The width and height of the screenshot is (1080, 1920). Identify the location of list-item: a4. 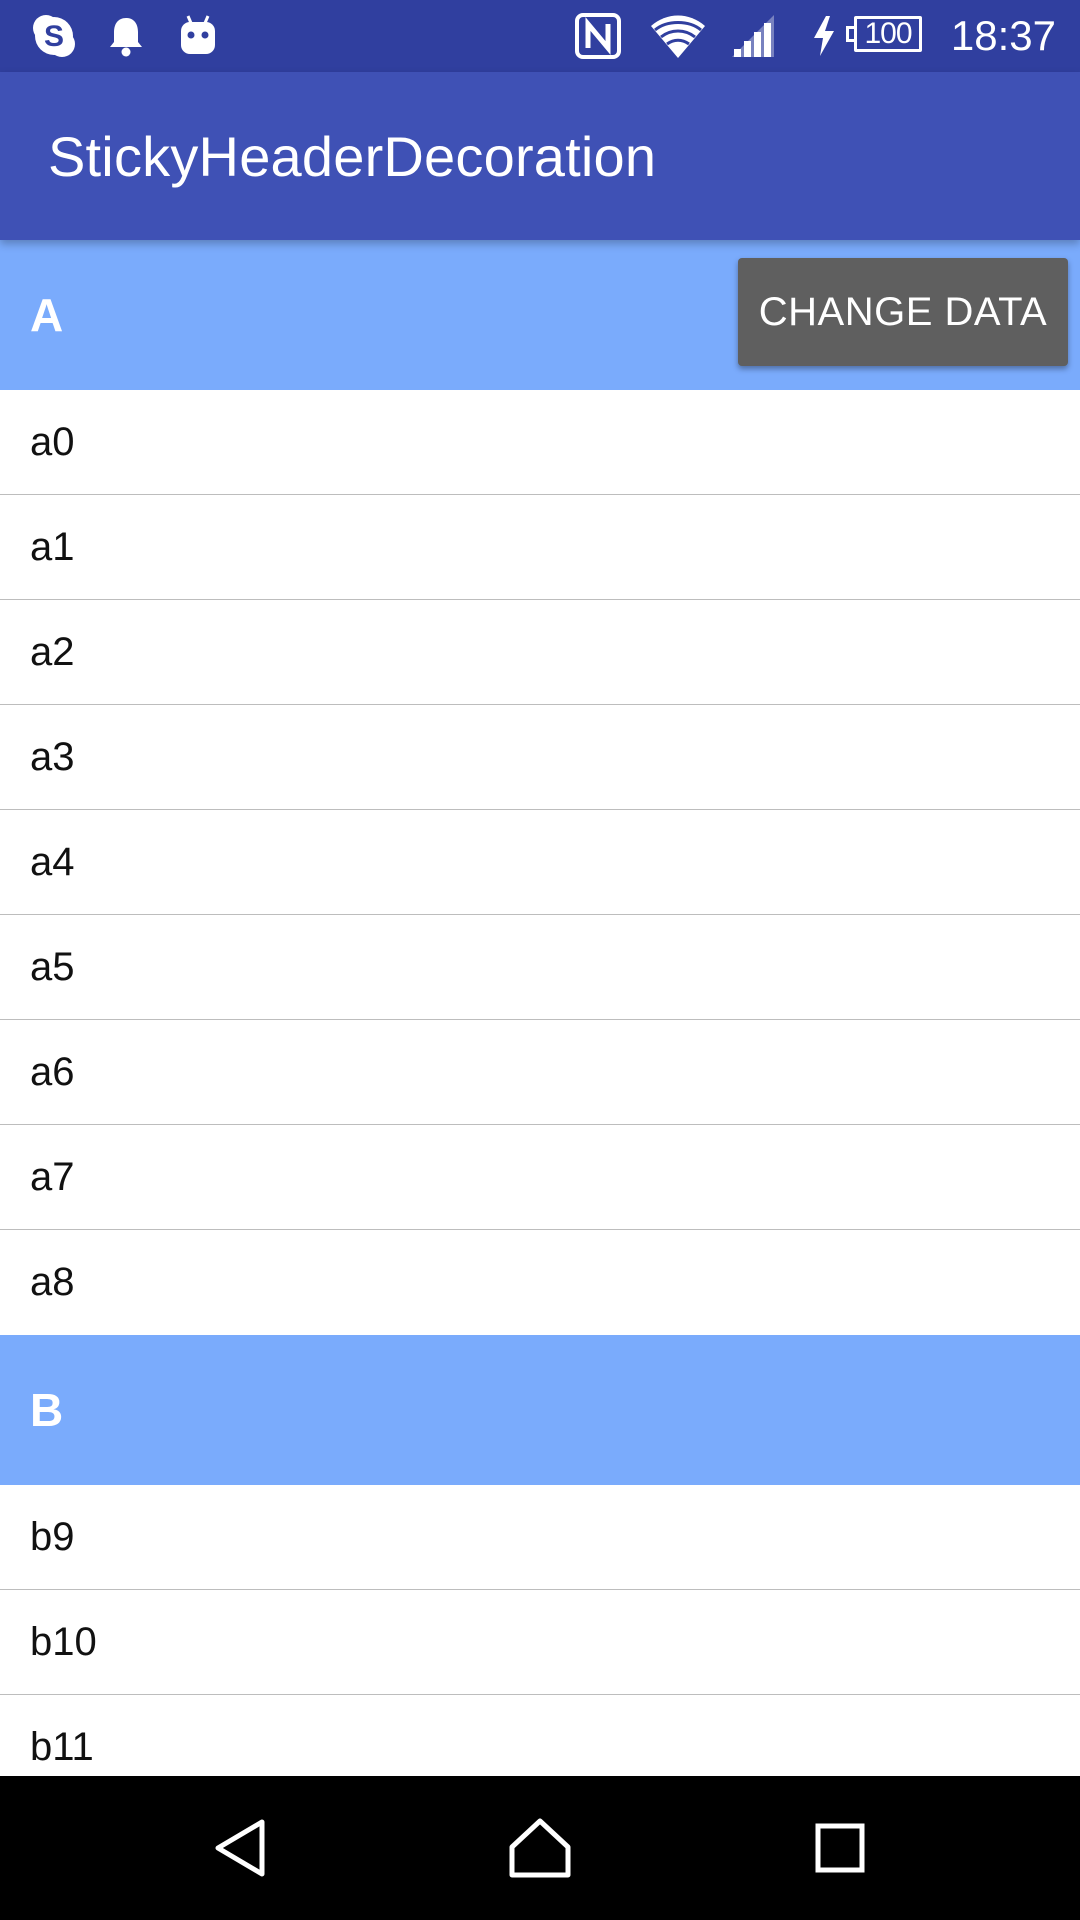
(540, 862).